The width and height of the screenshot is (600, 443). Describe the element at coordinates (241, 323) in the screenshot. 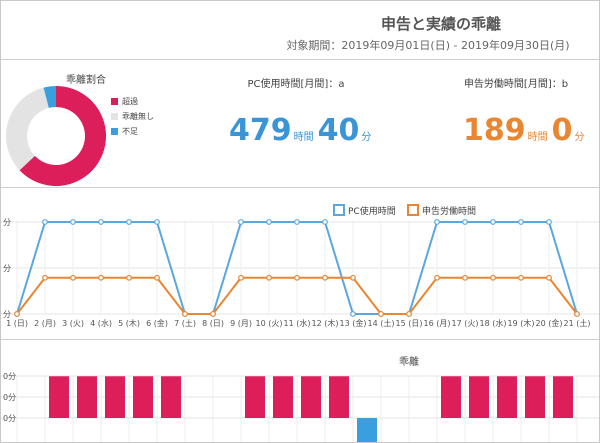

I see `line-x-tick-8: 9 (月)` at that location.